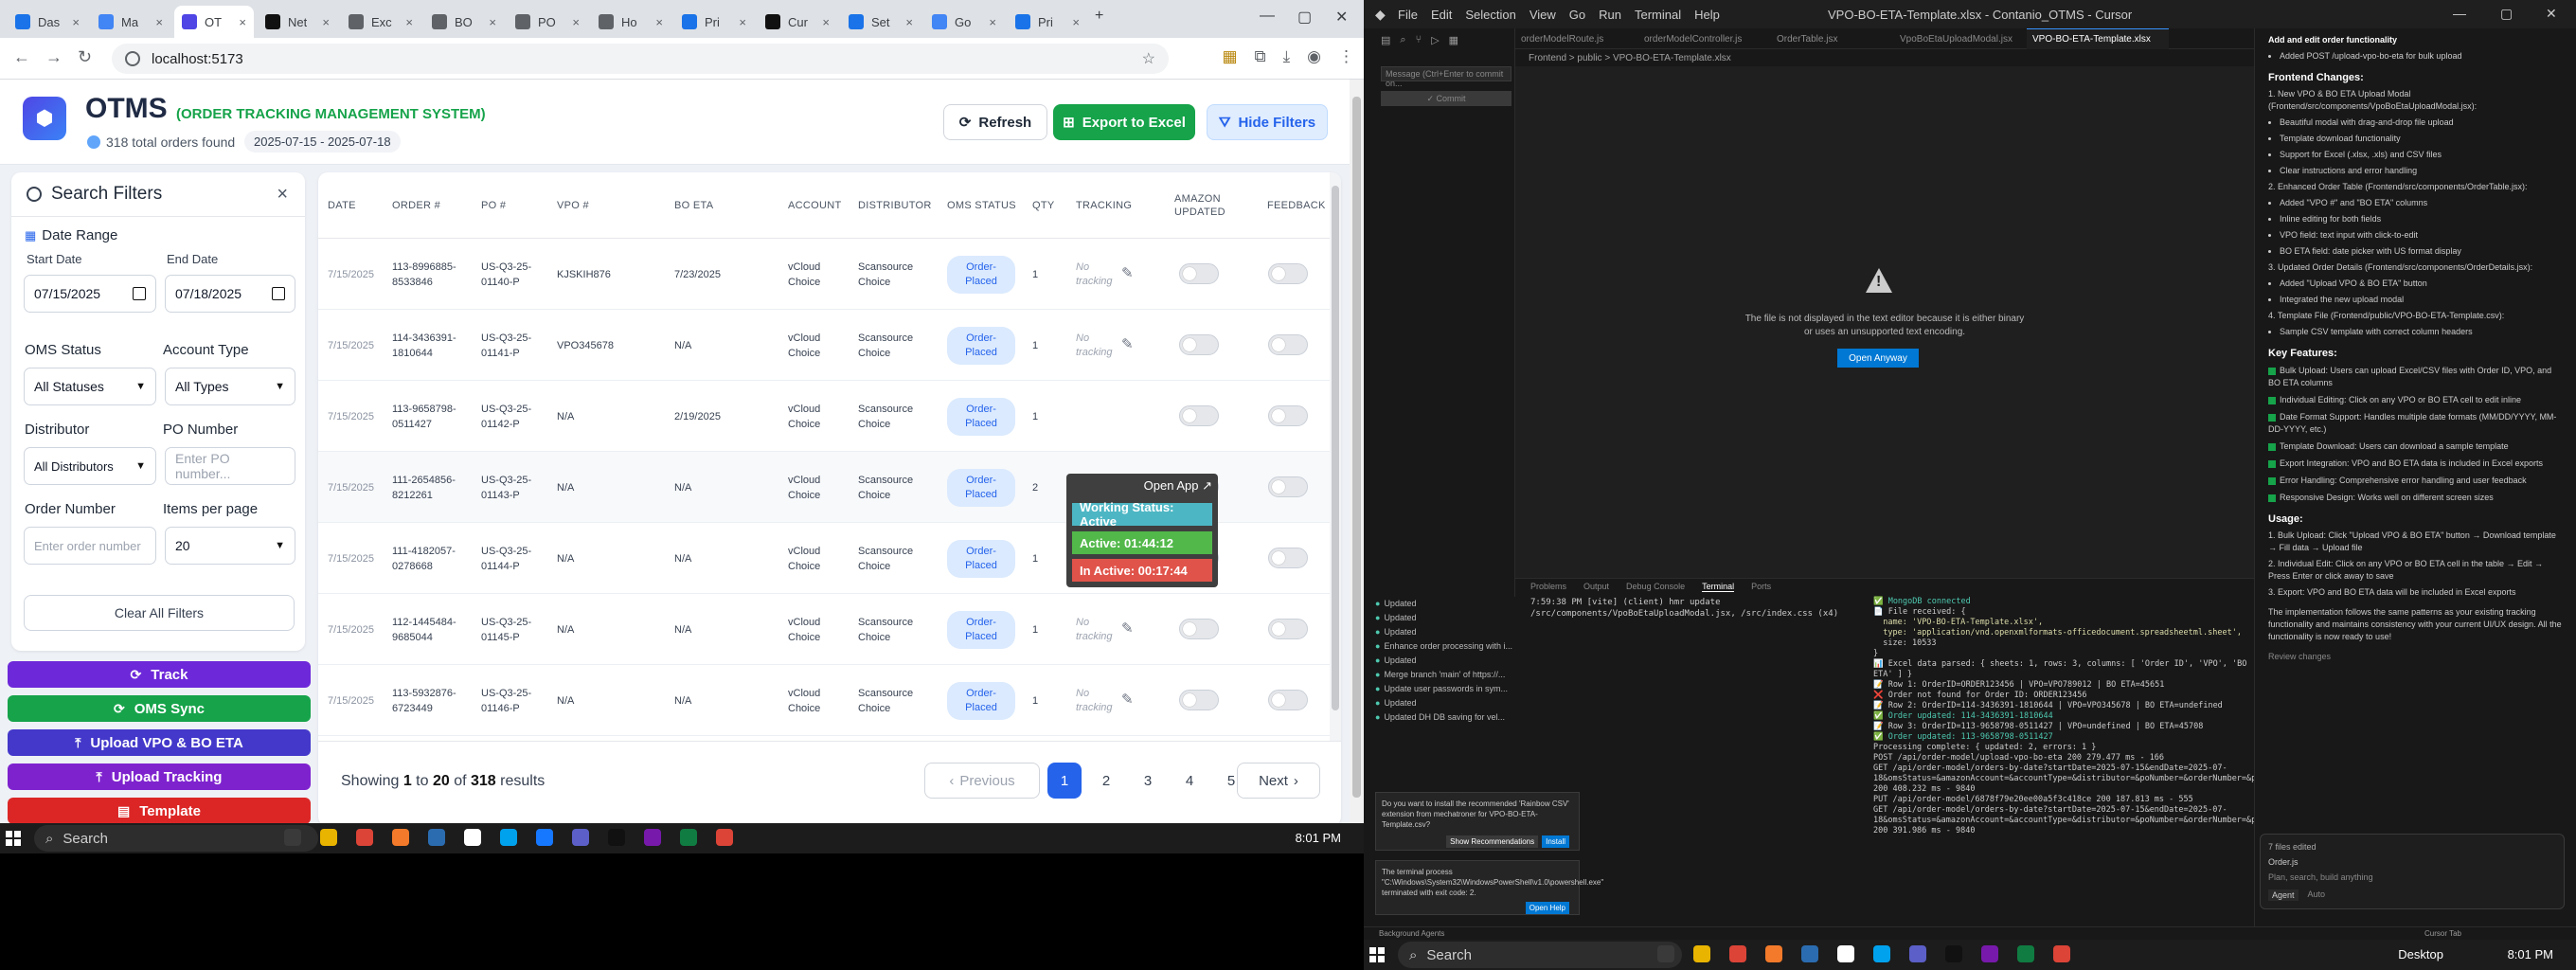 Image resolution: width=2576 pixels, height=970 pixels. Describe the element at coordinates (1773, 954) in the screenshot. I see `firefox-icon` at that location.